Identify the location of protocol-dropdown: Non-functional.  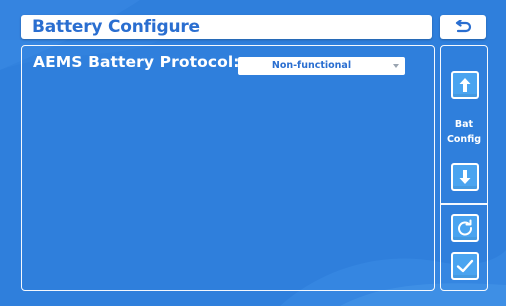
(321, 66).